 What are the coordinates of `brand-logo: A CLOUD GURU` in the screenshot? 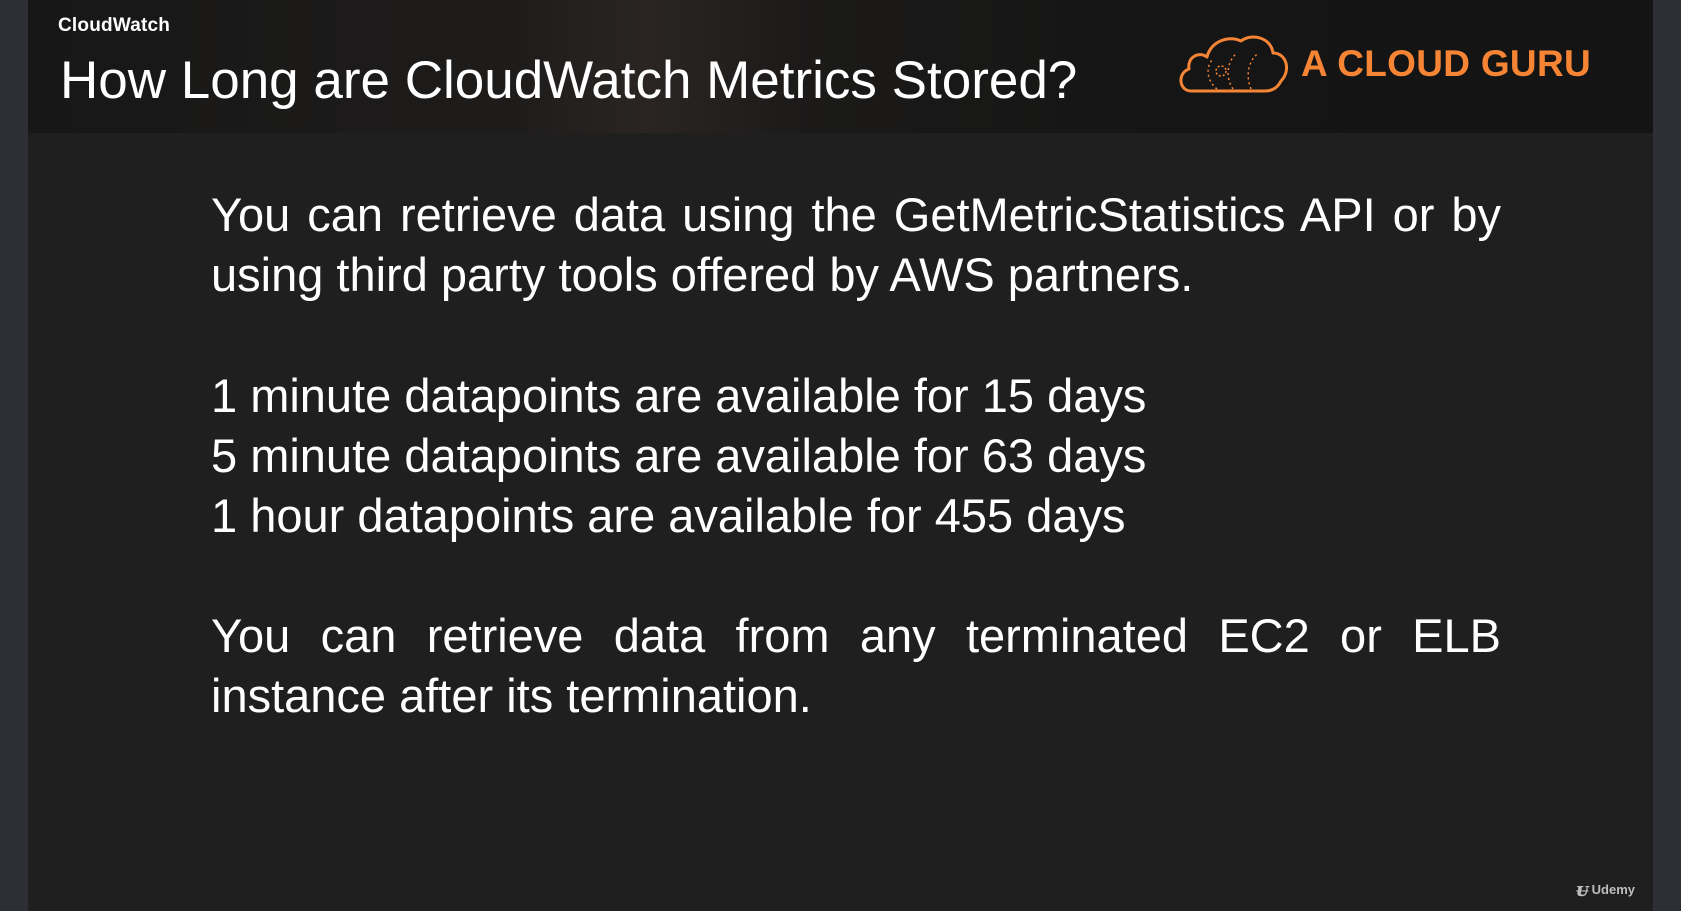 It's located at (1384, 64).